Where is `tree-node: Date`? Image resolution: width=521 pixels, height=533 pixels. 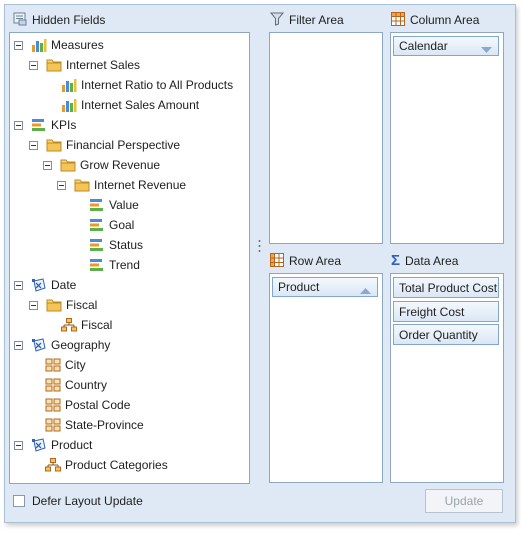
tree-node: Date is located at coordinates (45, 285).